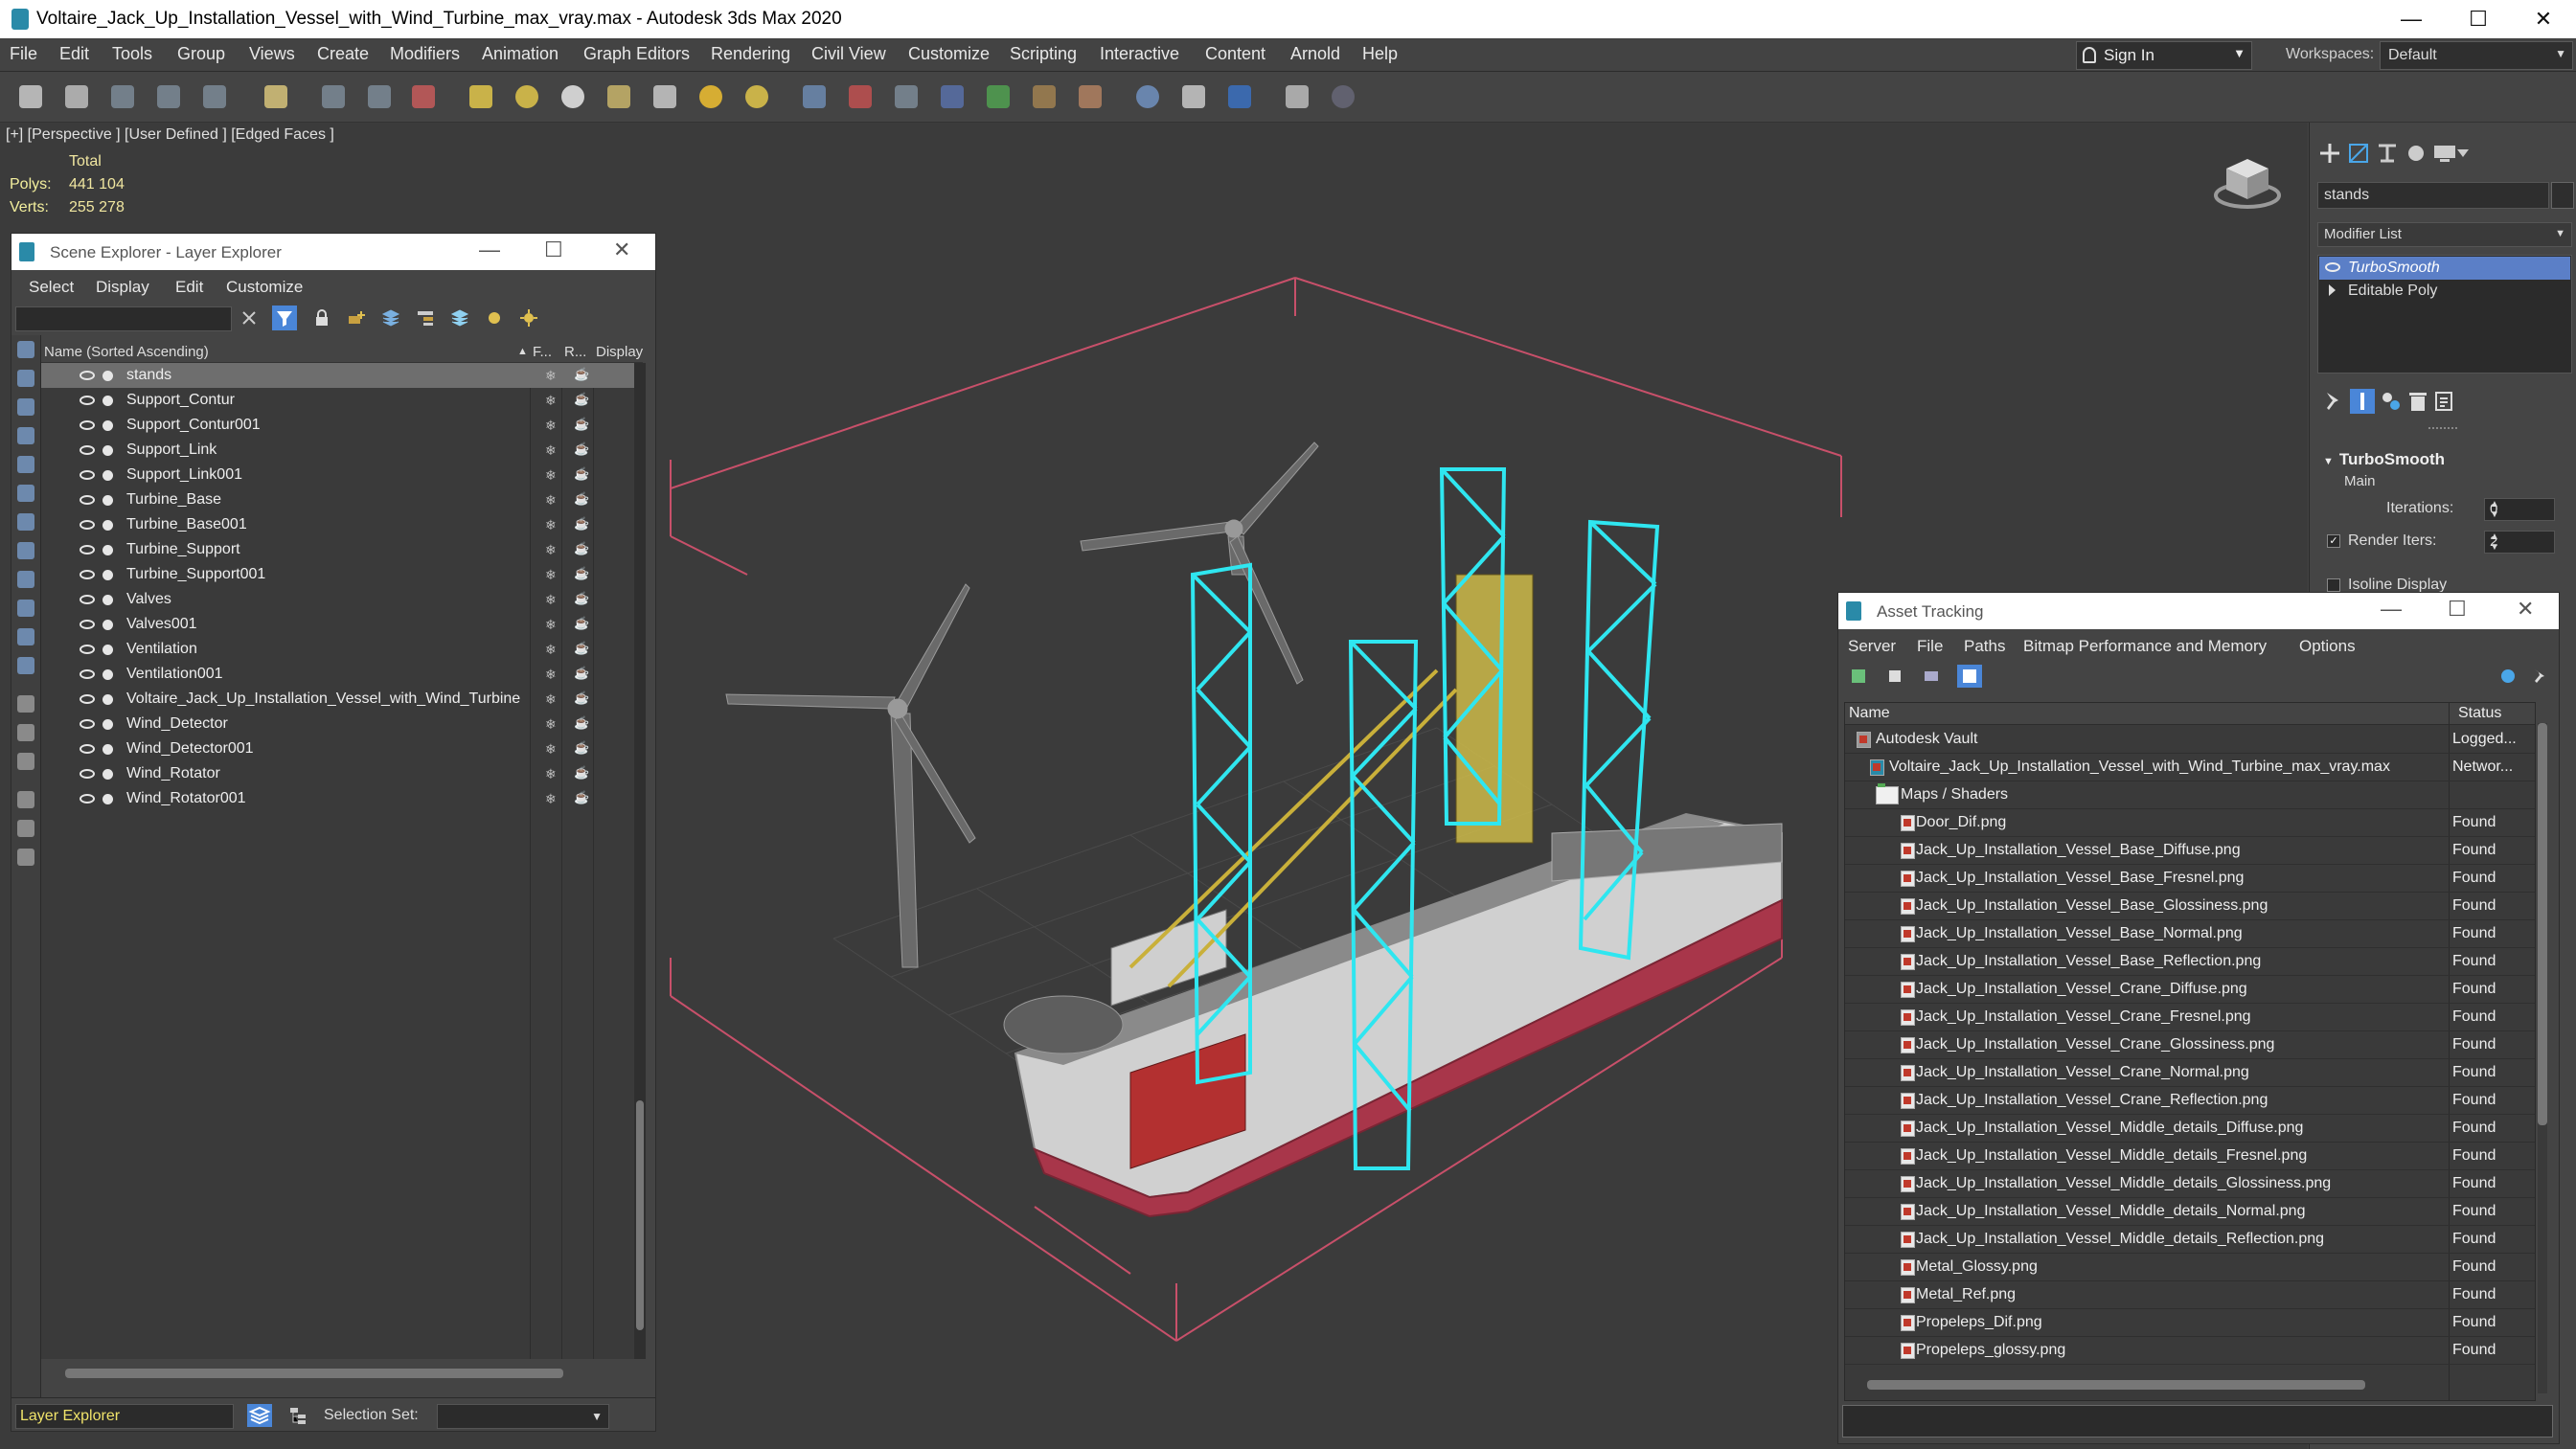  I want to click on menu-interactive: Interactive, so click(1139, 54).